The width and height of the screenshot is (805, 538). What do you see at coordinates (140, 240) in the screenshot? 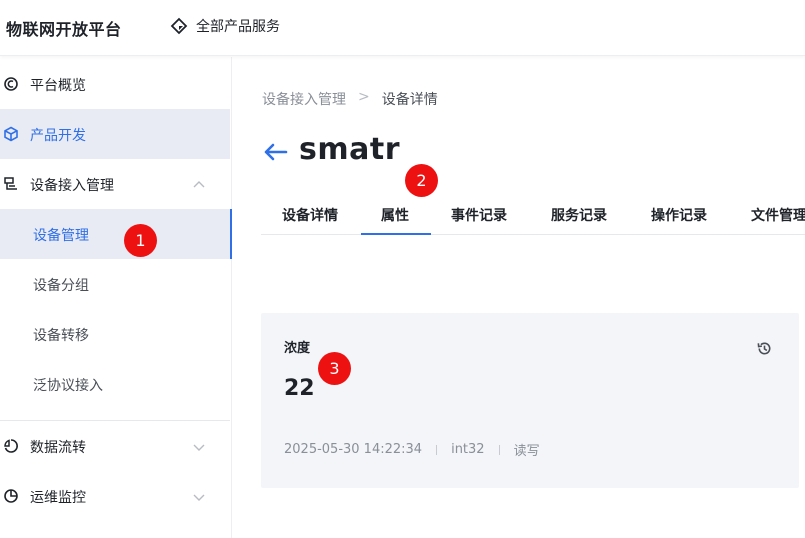
I see `annotation-badge-1: 1` at bounding box center [140, 240].